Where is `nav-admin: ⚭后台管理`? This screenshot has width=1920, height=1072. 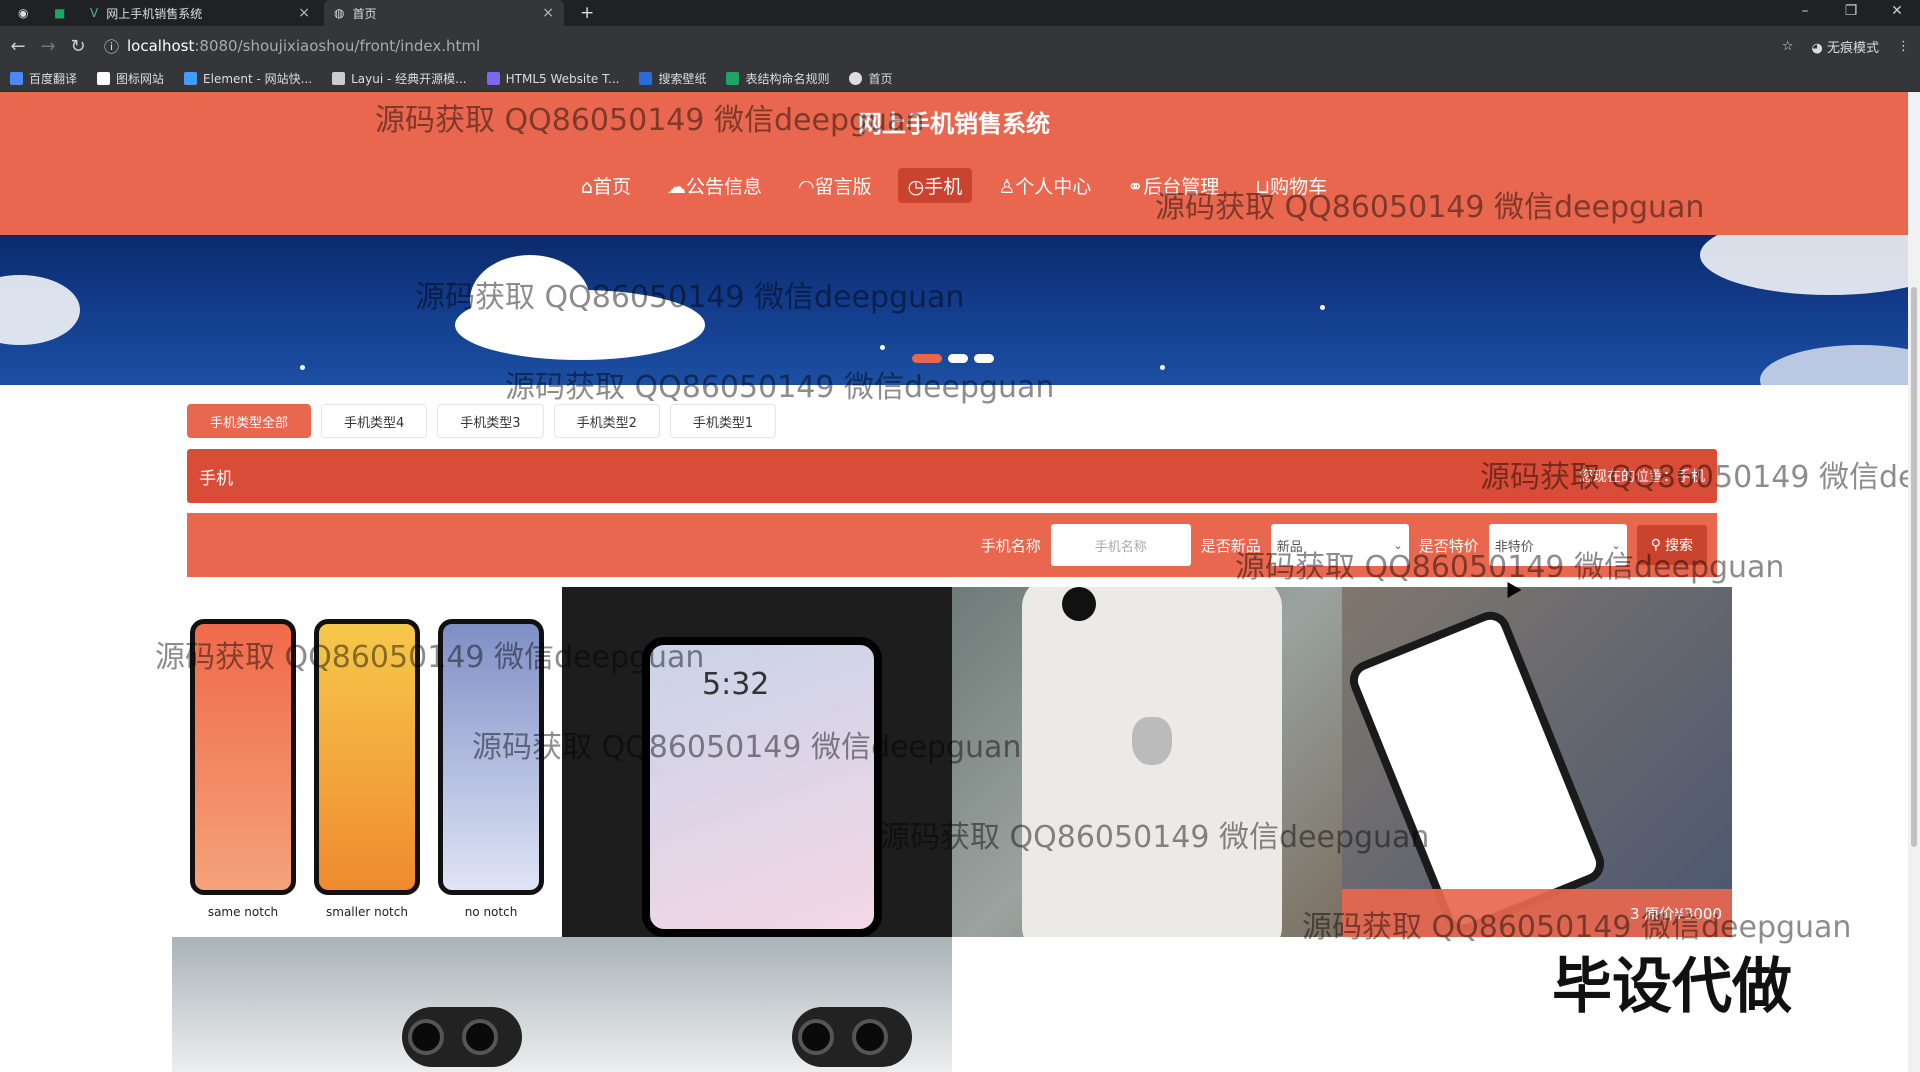
nav-admin: ⚭后台管理 is located at coordinates (1173, 185).